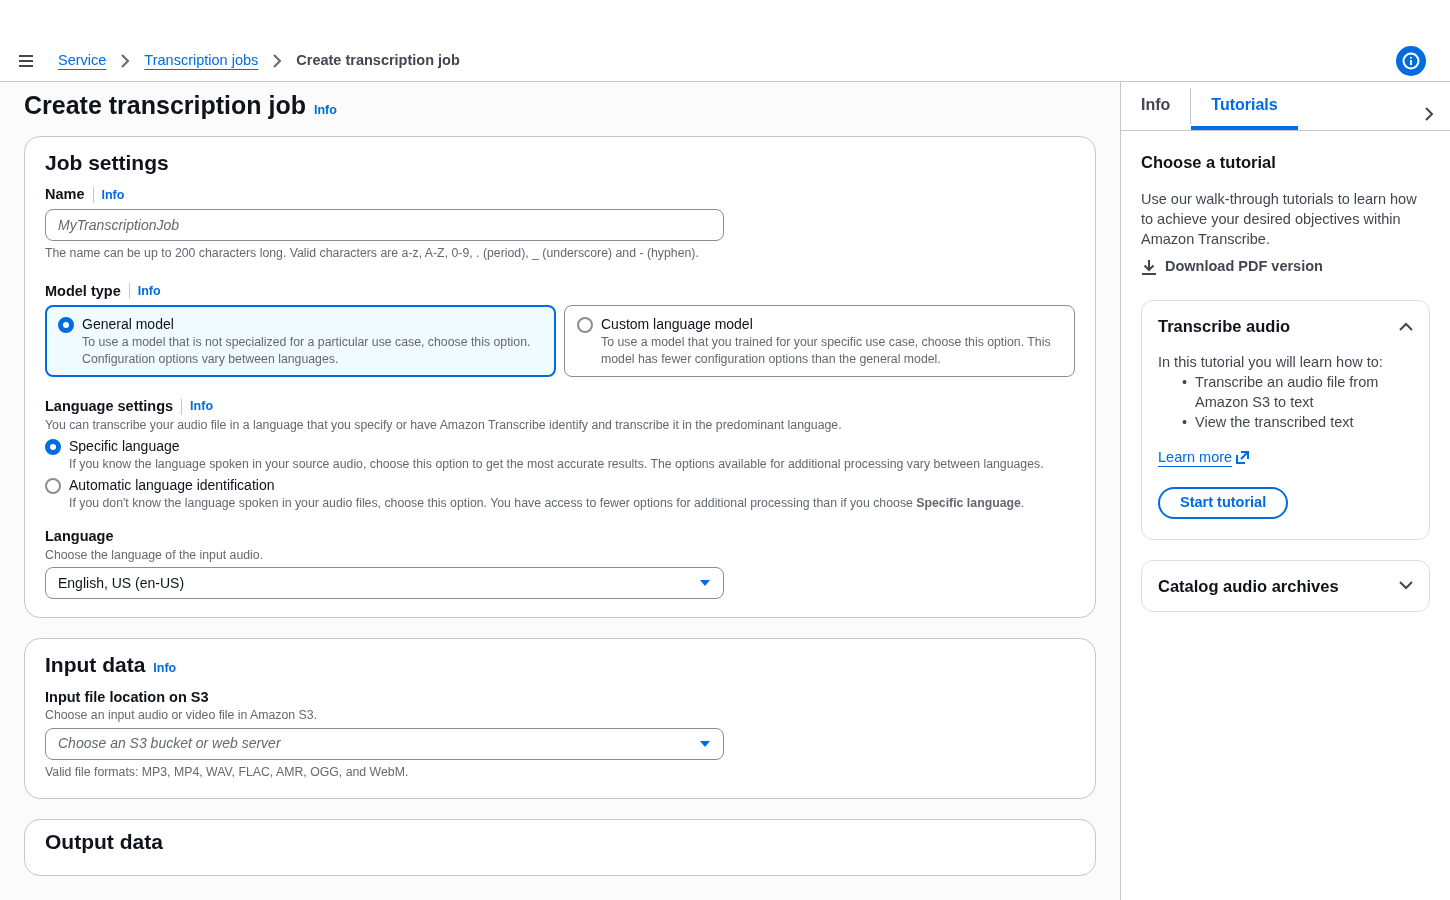  Describe the element at coordinates (127, 697) in the screenshot. I see `field-label: Input file location on S3` at that location.